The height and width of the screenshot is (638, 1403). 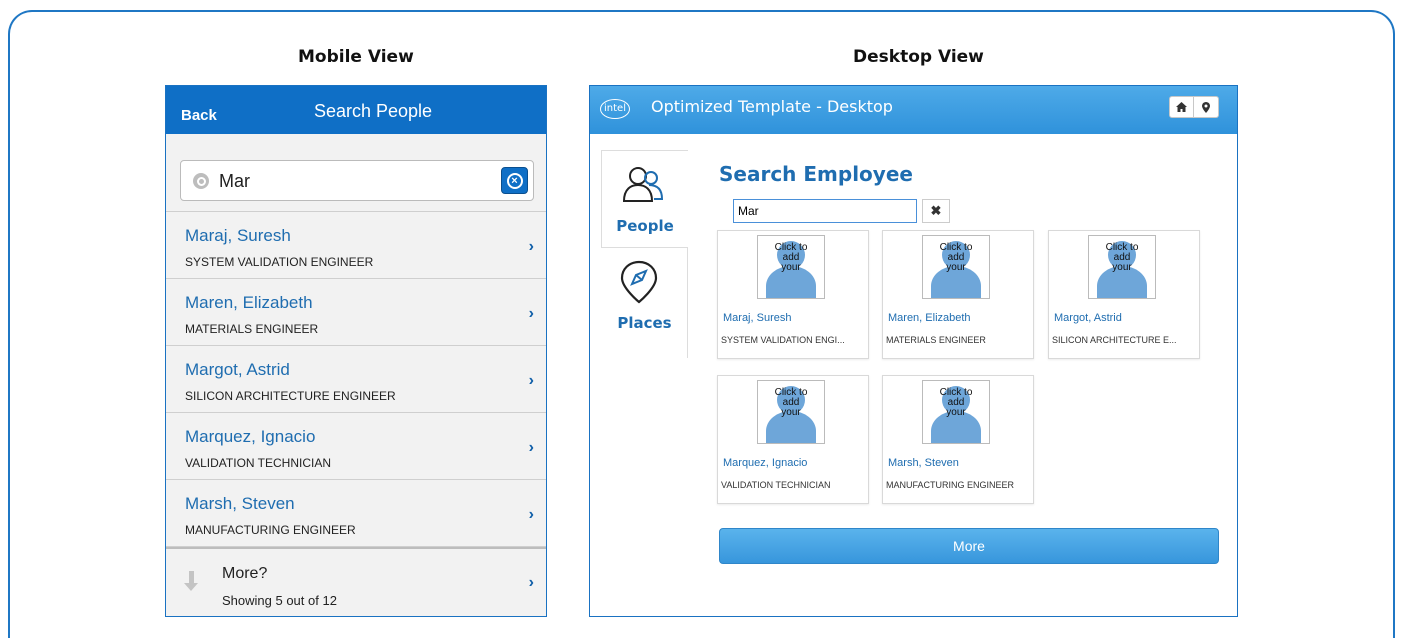 I want to click on mobile-header: Back Search People, so click(x=356, y=110).